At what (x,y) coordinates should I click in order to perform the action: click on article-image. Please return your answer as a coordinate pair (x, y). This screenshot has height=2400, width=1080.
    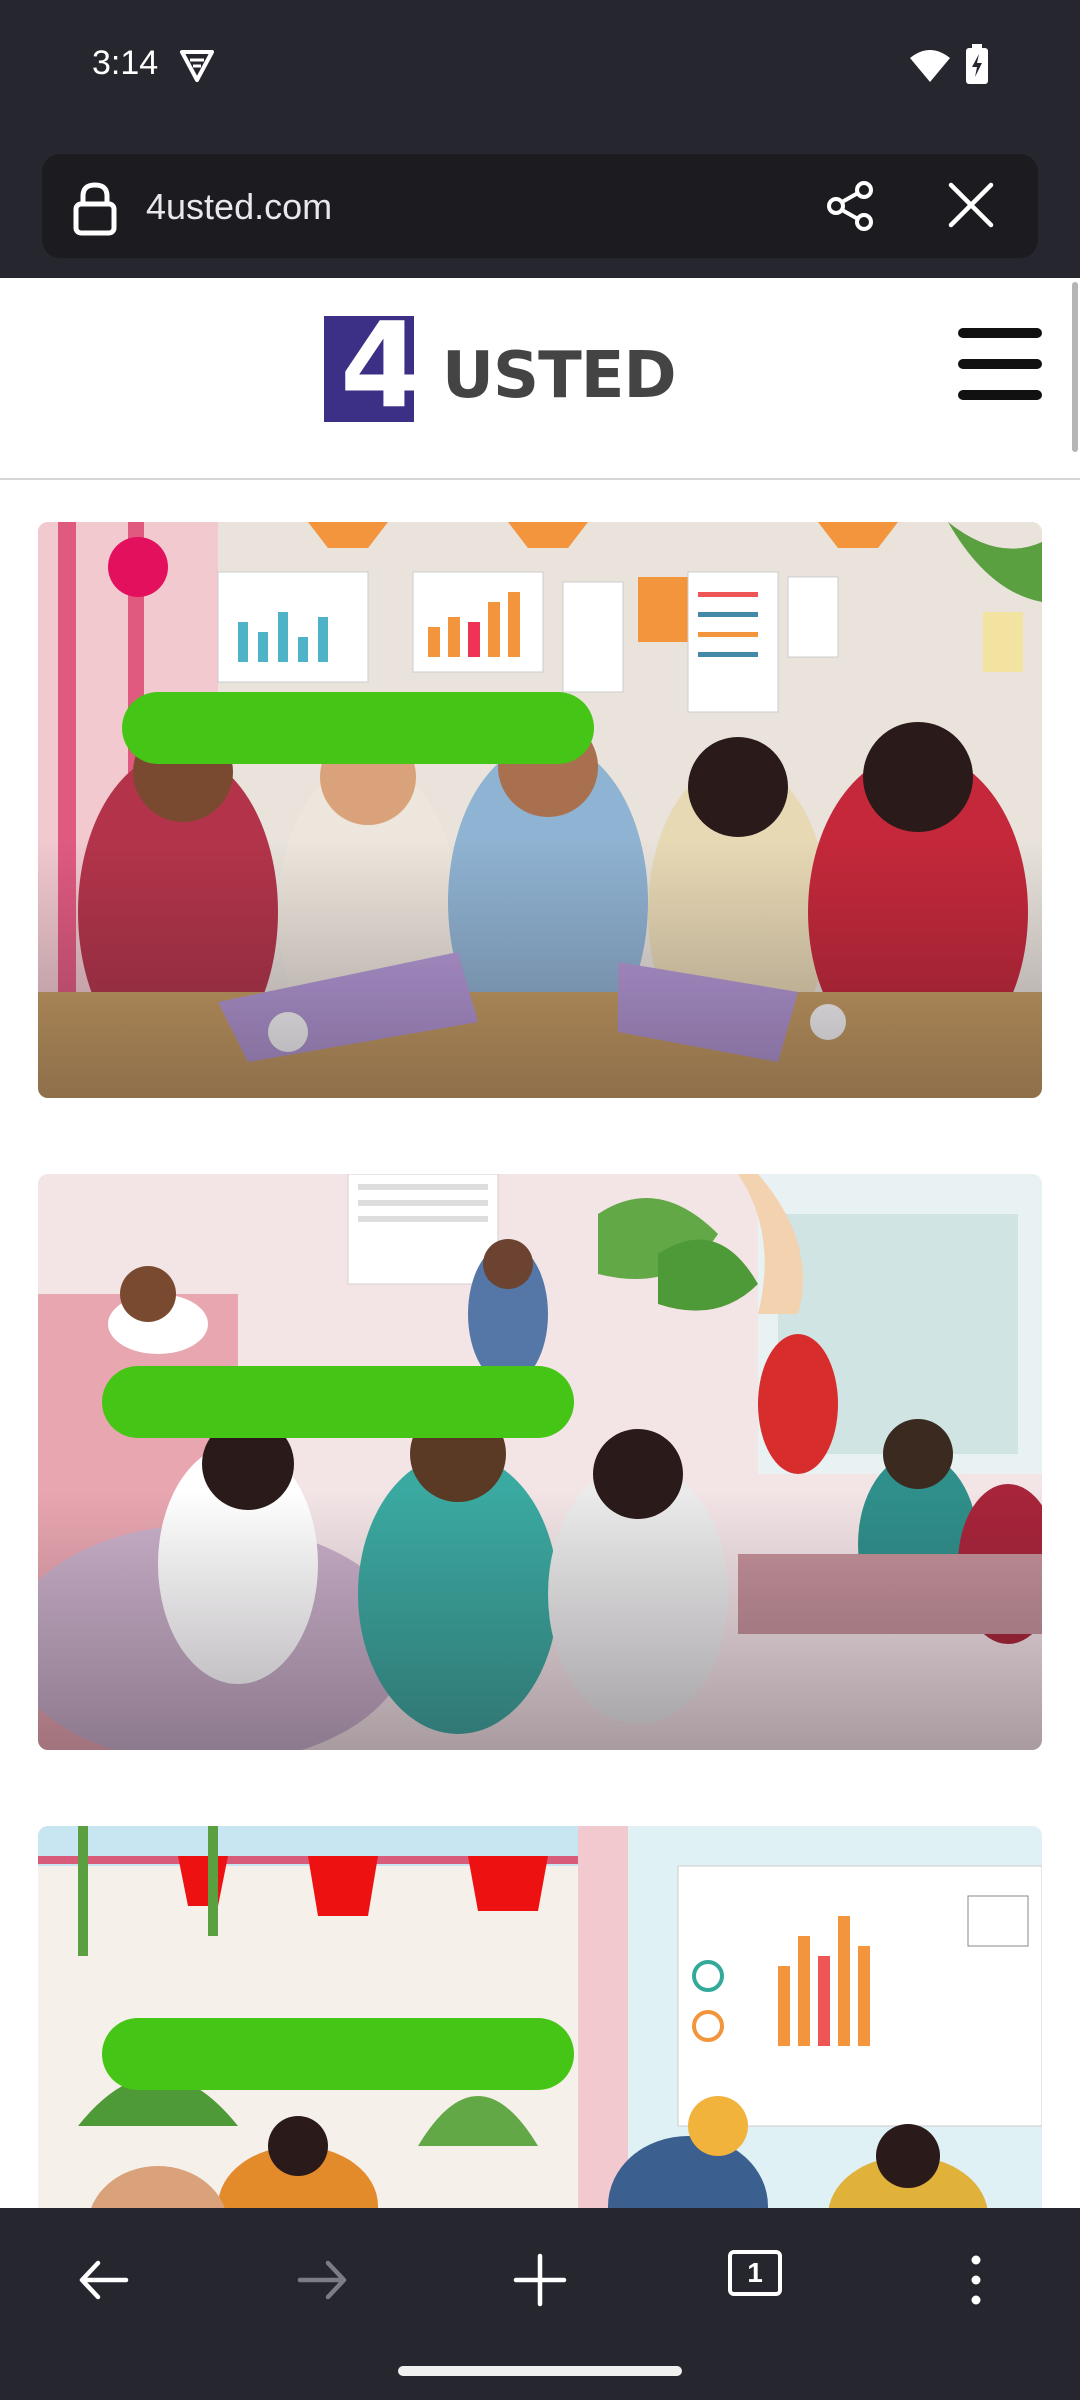
    Looking at the image, I should click on (540, 2017).